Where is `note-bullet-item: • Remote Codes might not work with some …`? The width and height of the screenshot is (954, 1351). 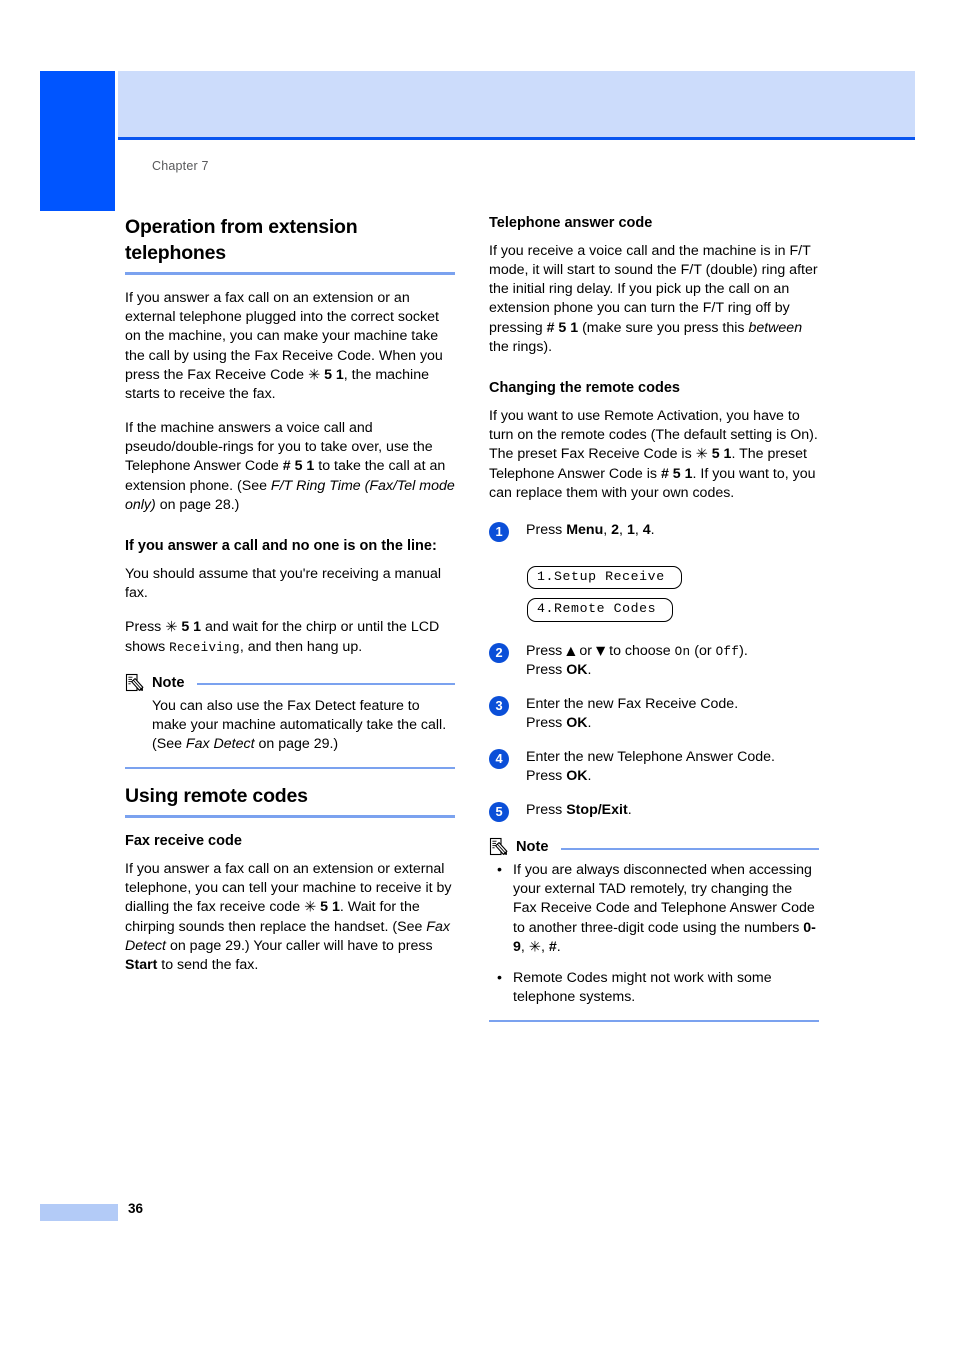
note-bullet-item: • Remote Codes might not work with some … is located at coordinates (658, 988).